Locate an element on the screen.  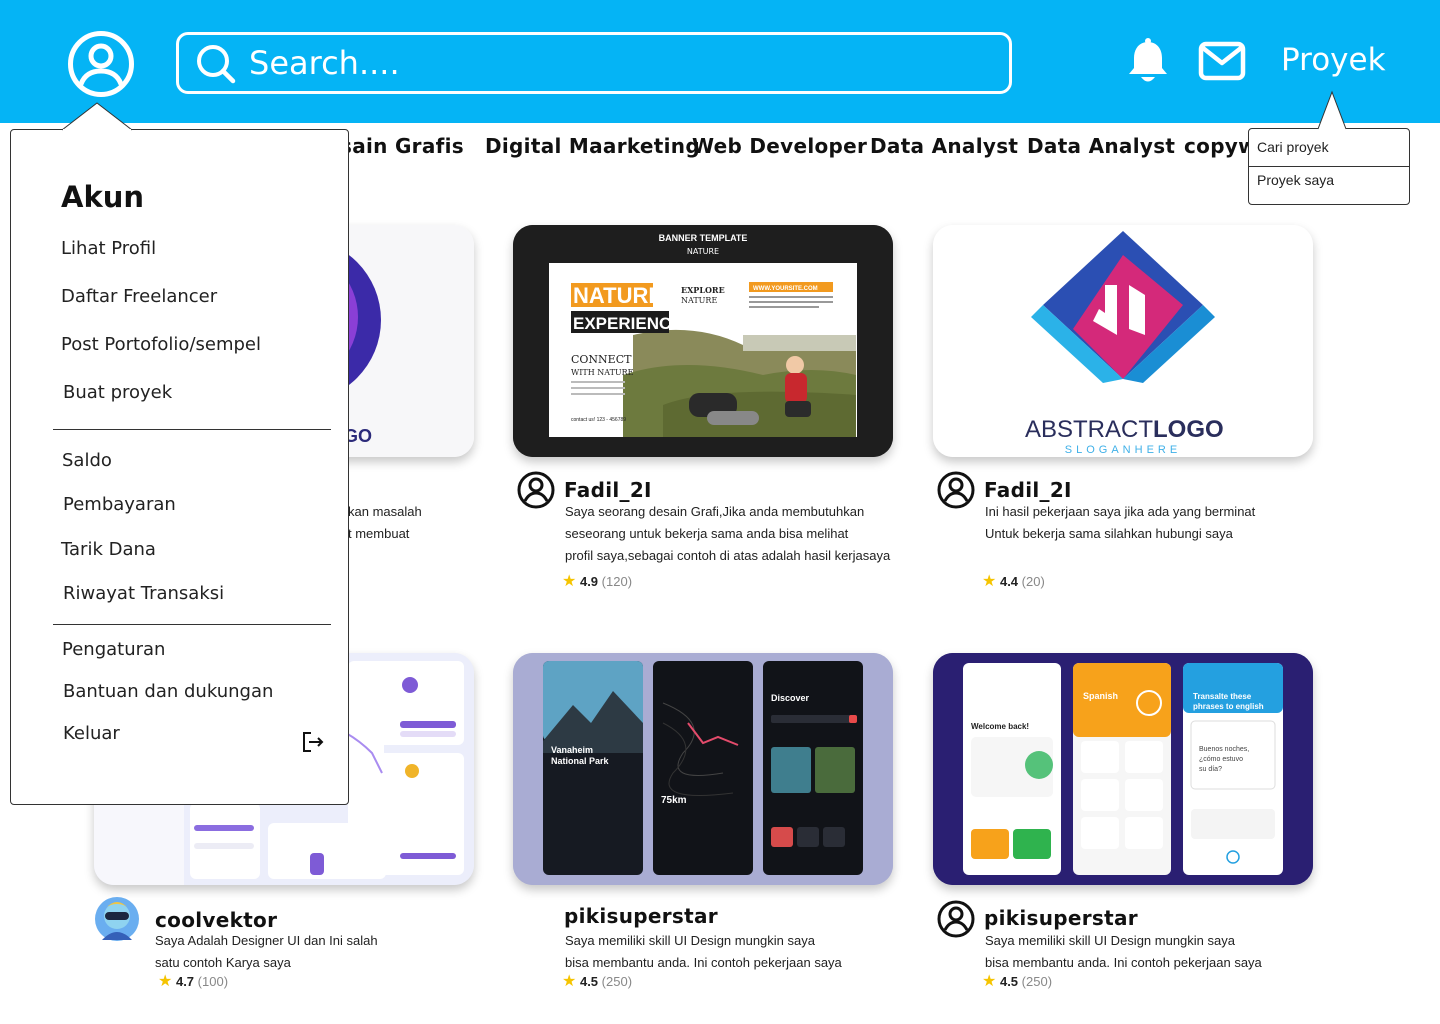
svg-text: Buenos noches, is located at coordinates (1224, 749).